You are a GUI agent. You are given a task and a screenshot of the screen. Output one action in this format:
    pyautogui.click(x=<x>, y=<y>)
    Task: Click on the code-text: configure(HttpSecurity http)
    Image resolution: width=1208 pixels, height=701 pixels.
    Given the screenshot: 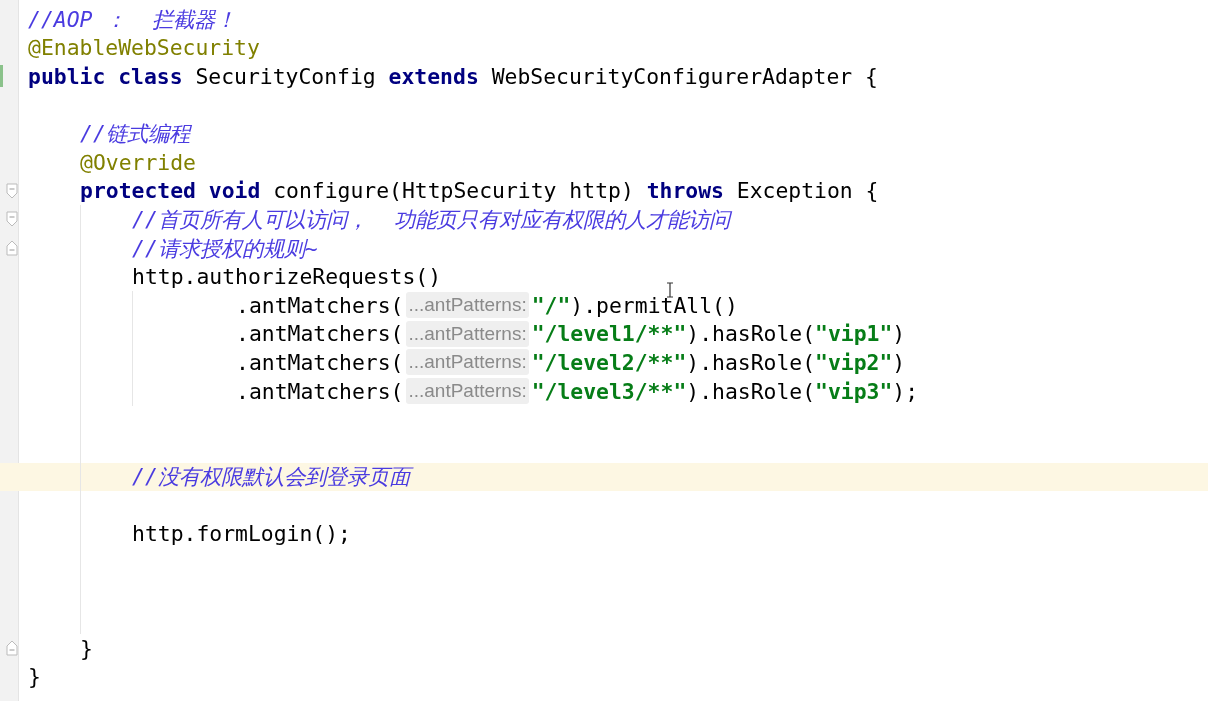 What is the action you would take?
    pyautogui.click(x=453, y=191)
    